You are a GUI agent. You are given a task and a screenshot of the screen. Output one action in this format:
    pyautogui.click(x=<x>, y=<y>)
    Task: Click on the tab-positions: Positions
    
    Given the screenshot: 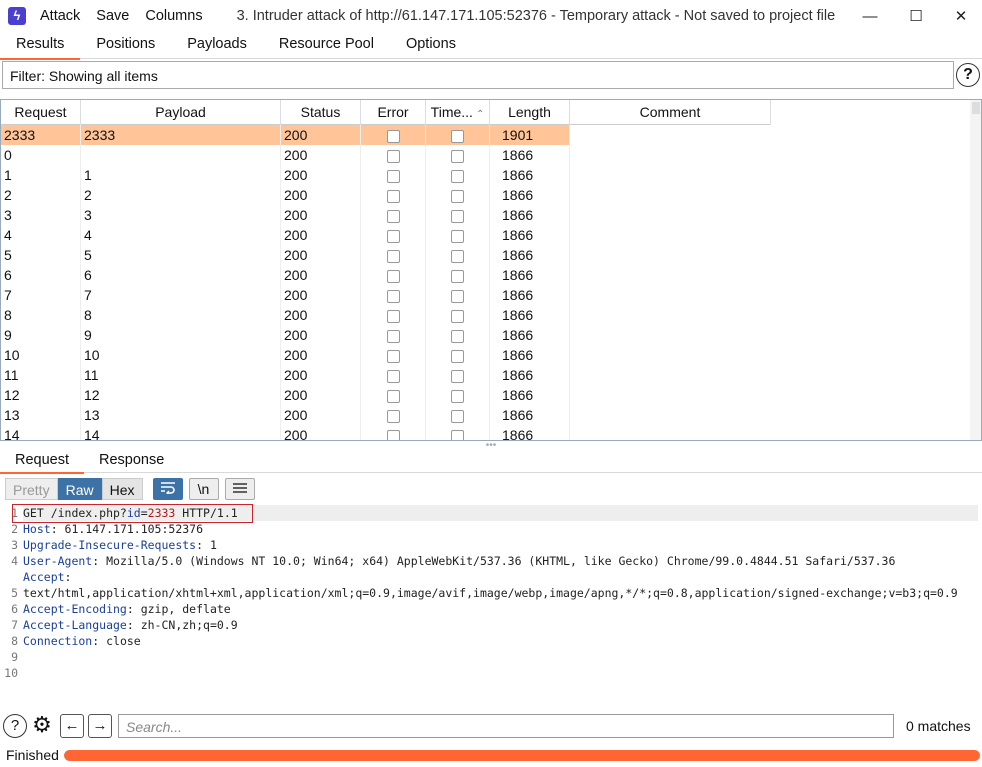 What is the action you would take?
    pyautogui.click(x=125, y=45)
    